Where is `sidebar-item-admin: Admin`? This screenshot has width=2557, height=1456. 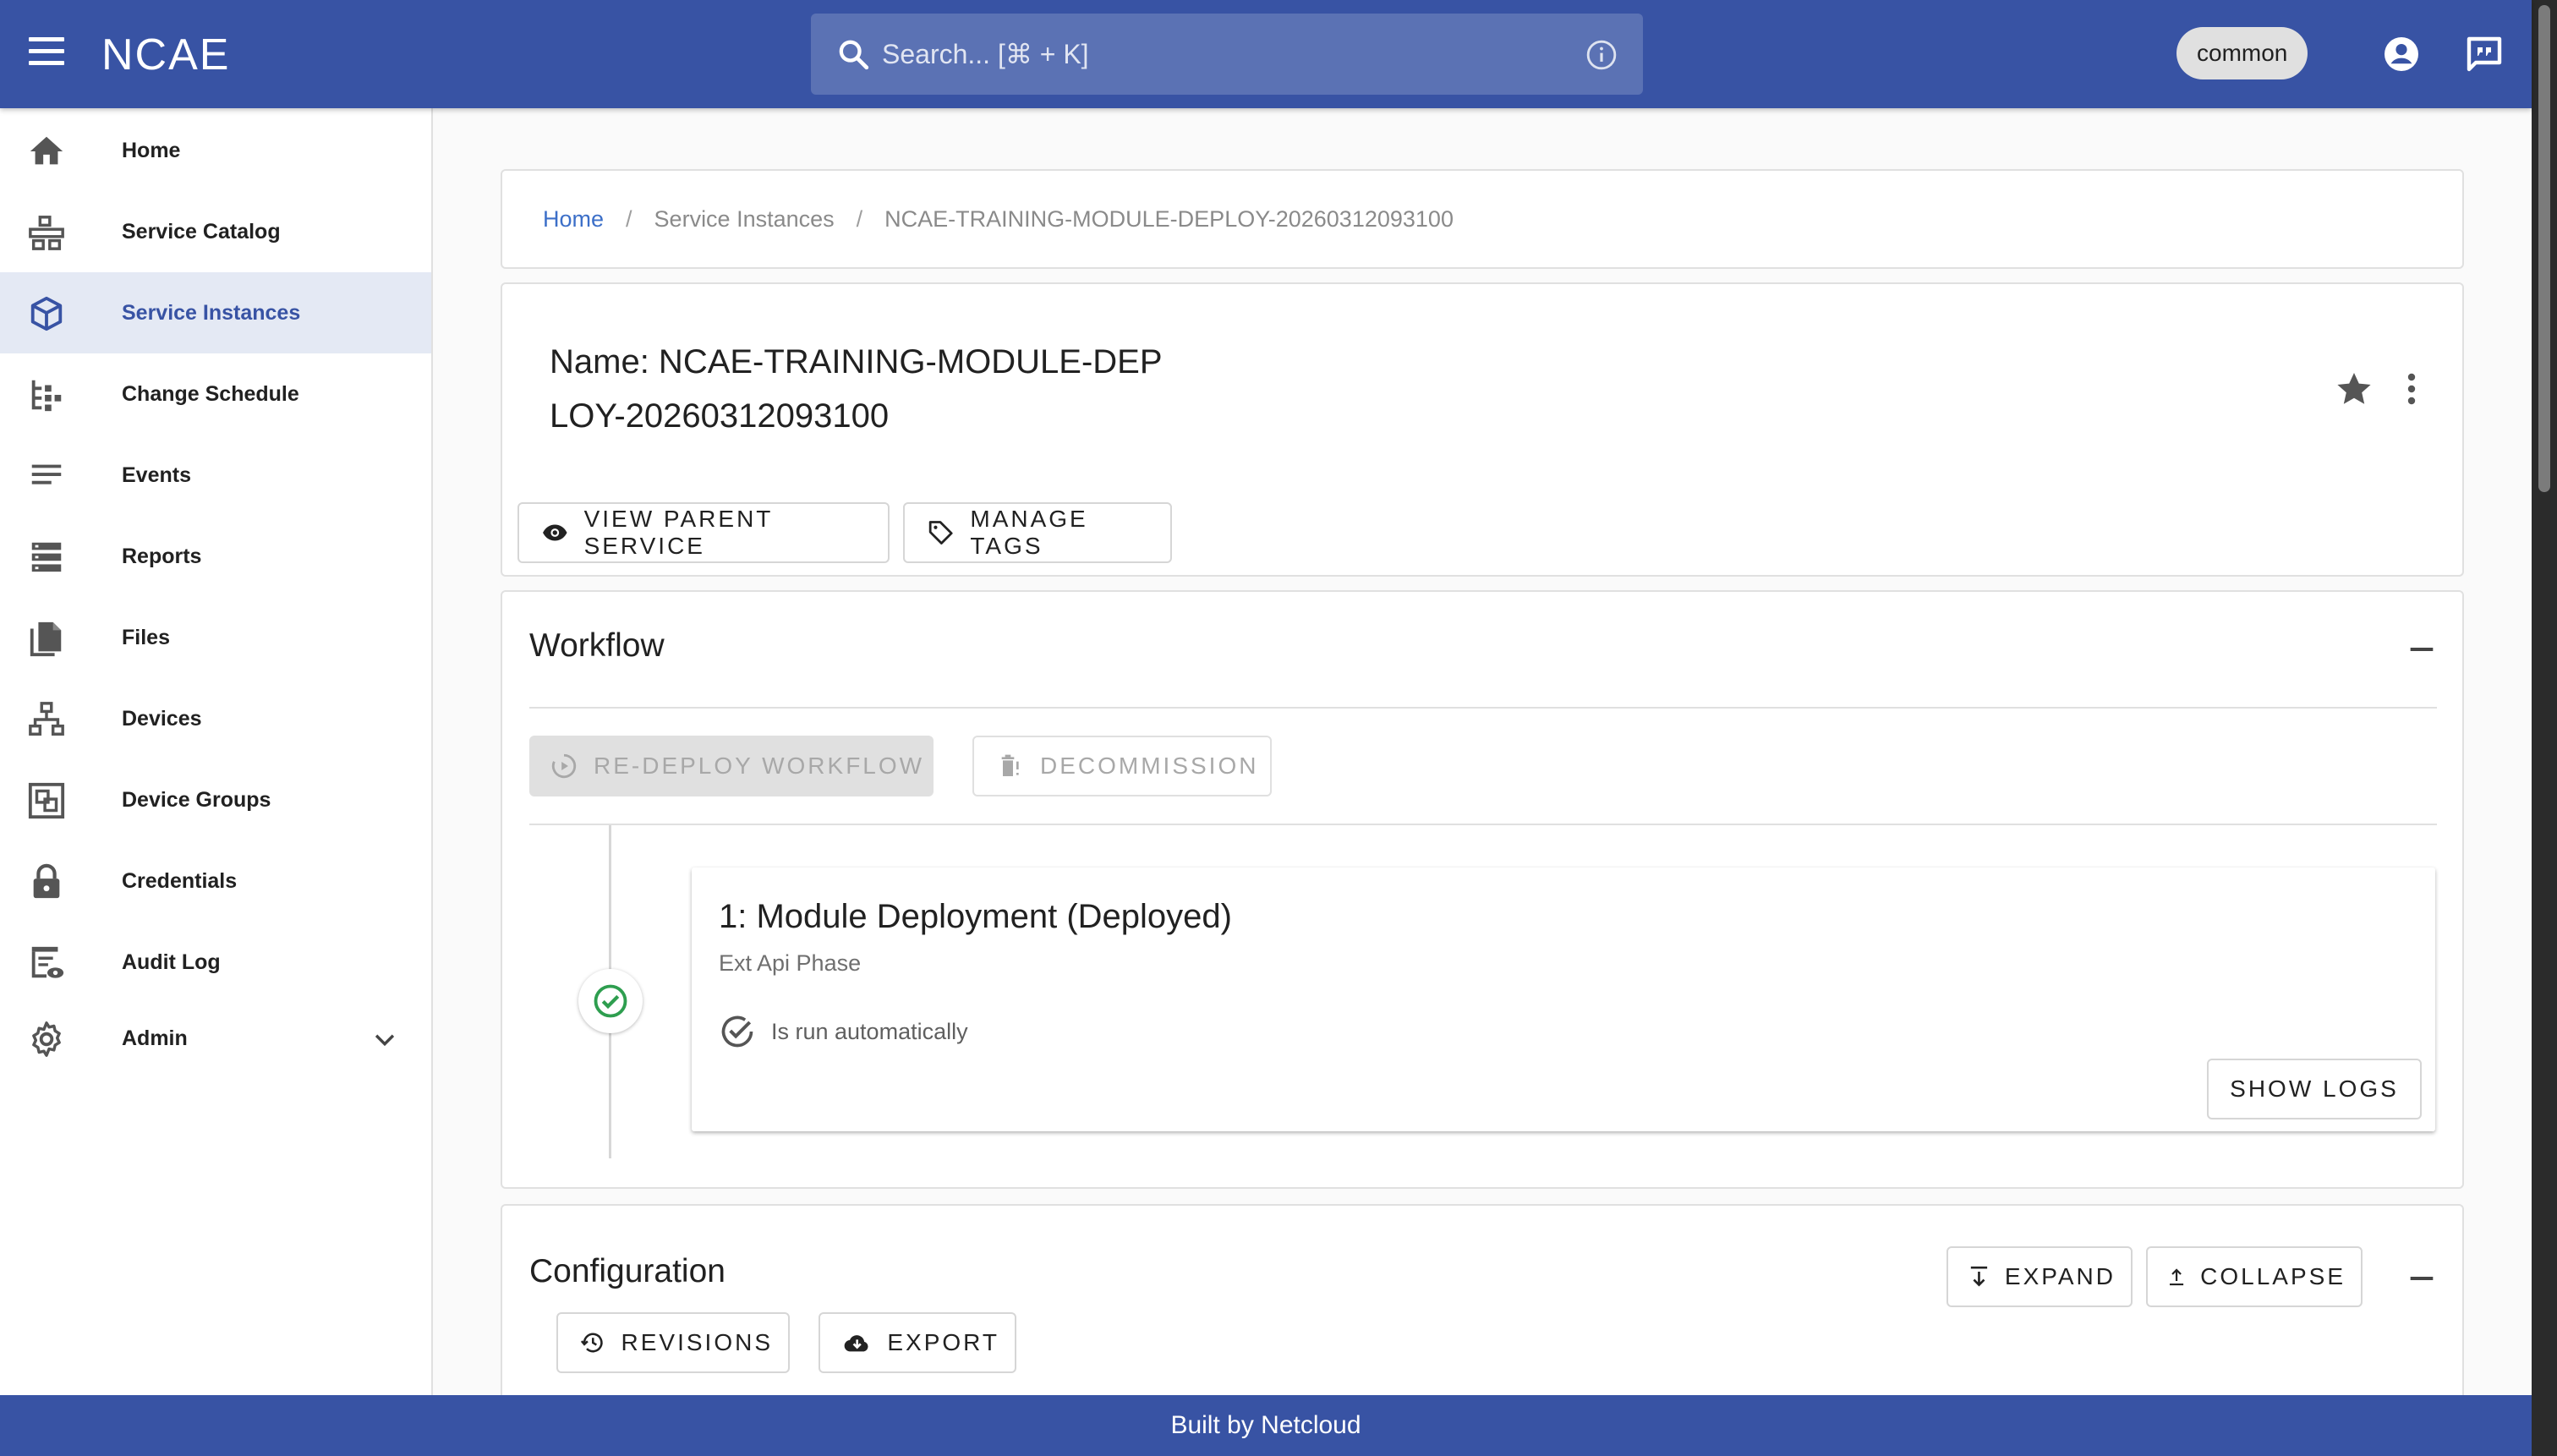
sidebar-item-admin: Admin is located at coordinates (215, 1039).